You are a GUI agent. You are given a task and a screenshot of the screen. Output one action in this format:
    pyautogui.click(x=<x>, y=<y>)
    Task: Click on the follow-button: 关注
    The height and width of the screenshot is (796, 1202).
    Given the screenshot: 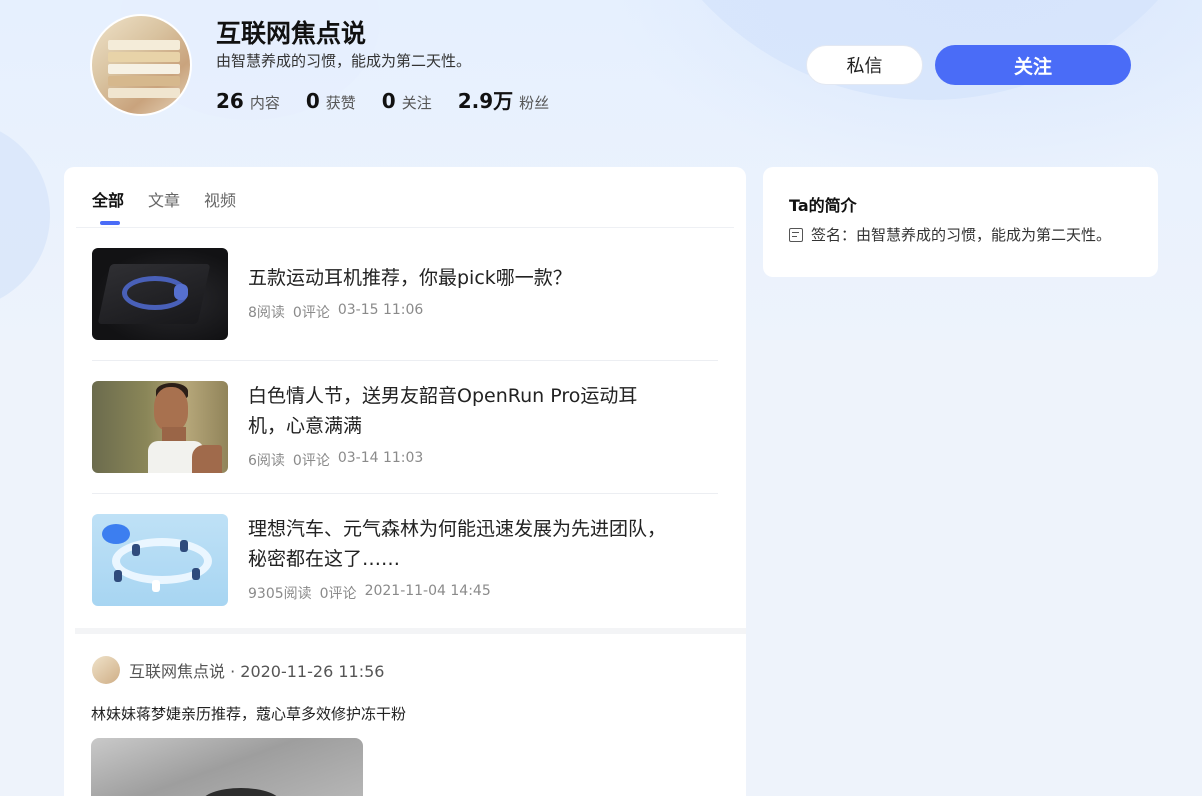 What is the action you would take?
    pyautogui.click(x=1033, y=65)
    